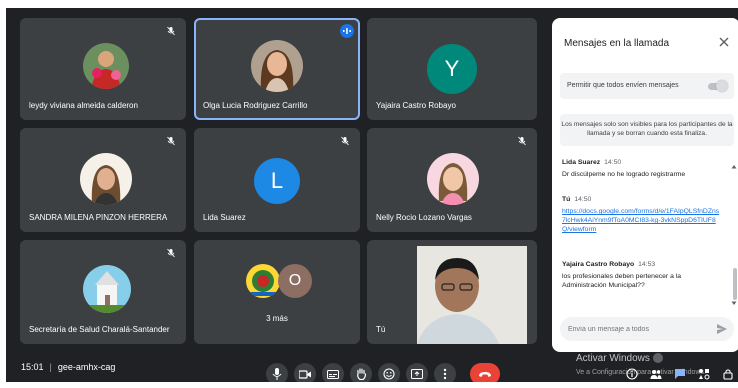 The height and width of the screenshot is (388, 738). I want to click on hang-up-button, so click(485, 372).